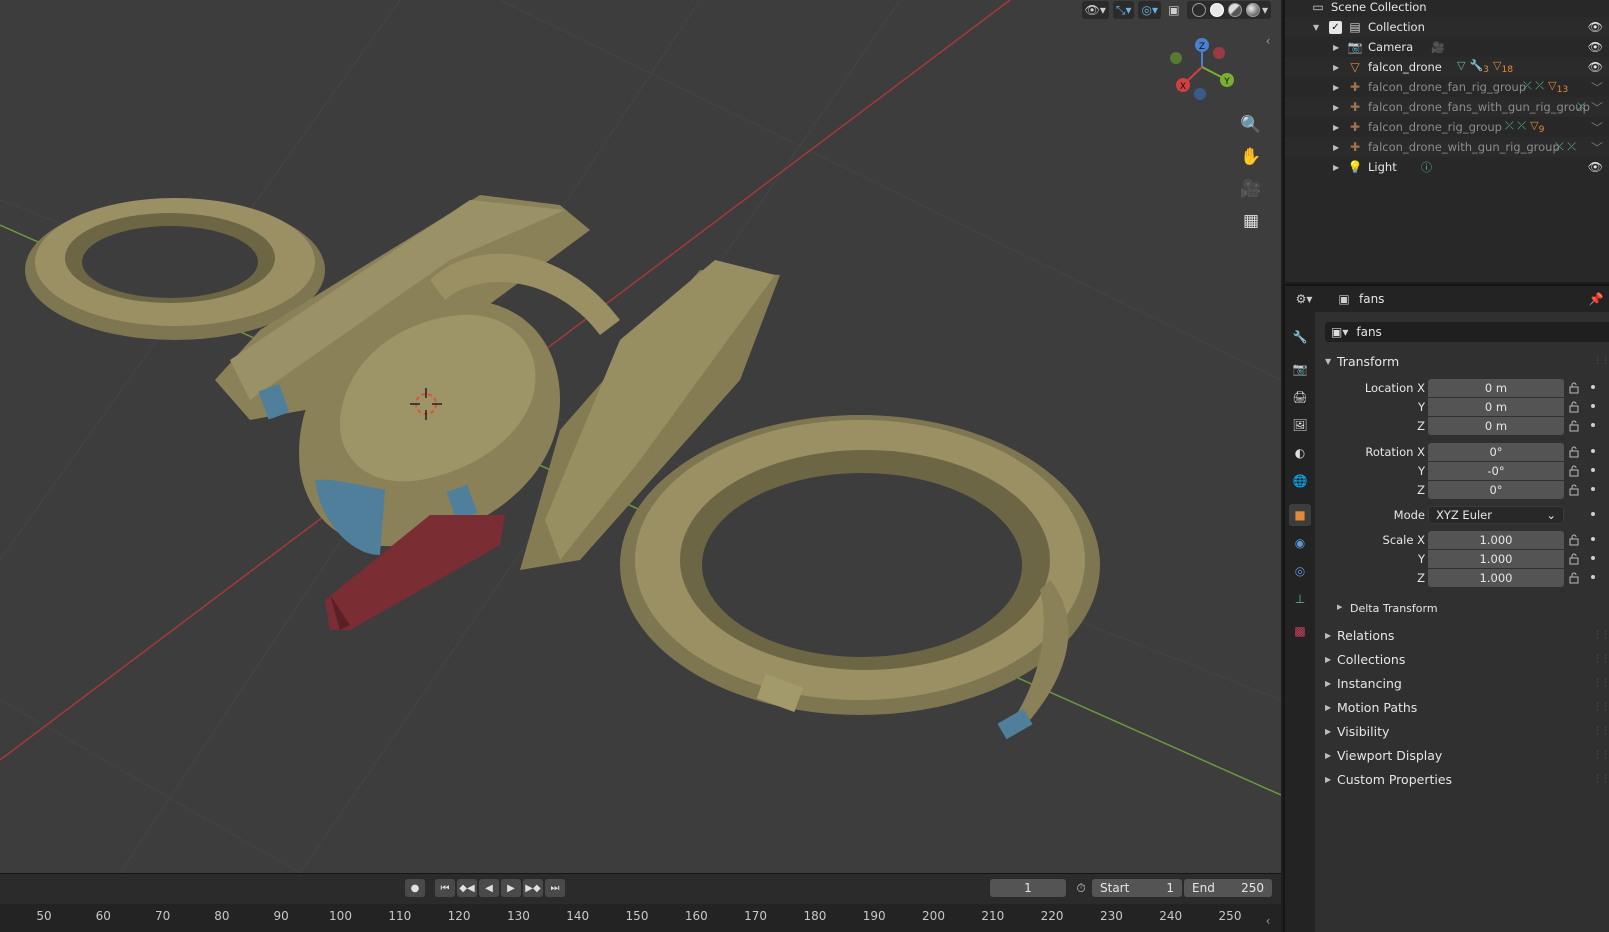  Describe the element at coordinates (1496, 559) in the screenshot. I see `scale-y-field: 1.000` at that location.